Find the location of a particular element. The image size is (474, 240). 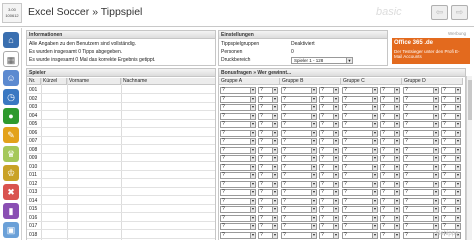

sidebar-item-bookmark: ▮ is located at coordinates (11, 211).